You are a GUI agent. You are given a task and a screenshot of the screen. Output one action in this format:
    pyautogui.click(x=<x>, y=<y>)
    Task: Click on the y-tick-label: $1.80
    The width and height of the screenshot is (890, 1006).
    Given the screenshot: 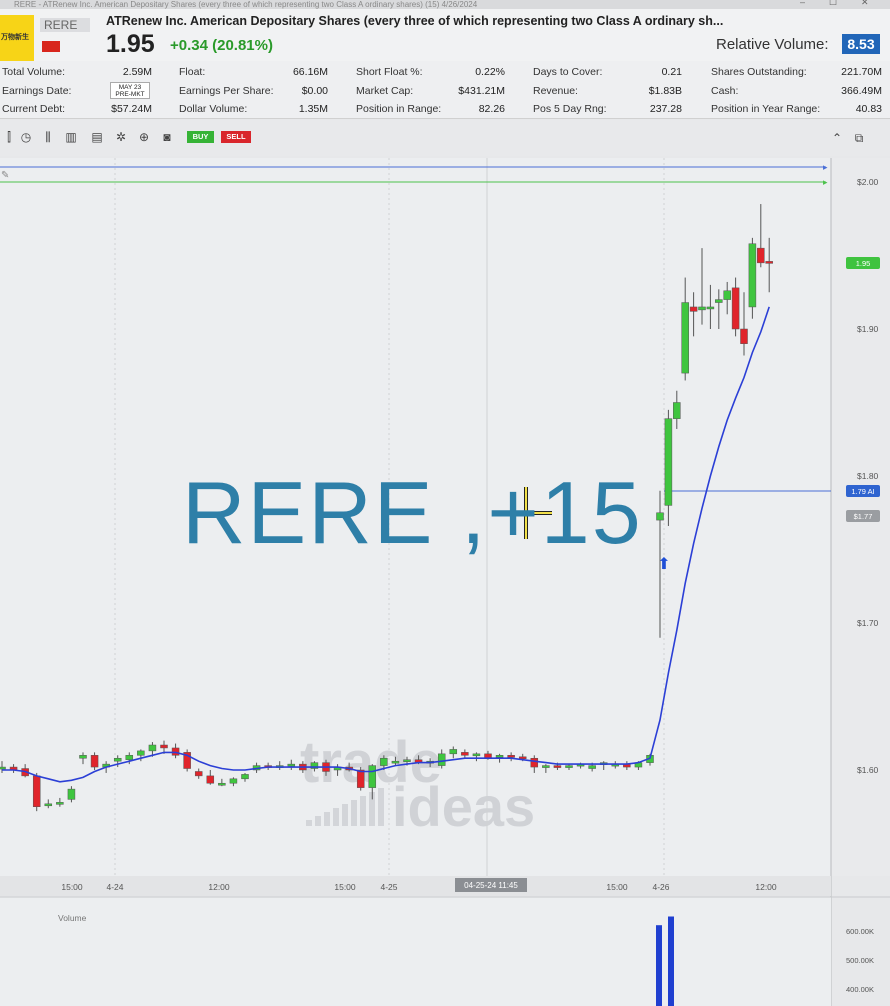 What is the action you would take?
    pyautogui.click(x=868, y=476)
    